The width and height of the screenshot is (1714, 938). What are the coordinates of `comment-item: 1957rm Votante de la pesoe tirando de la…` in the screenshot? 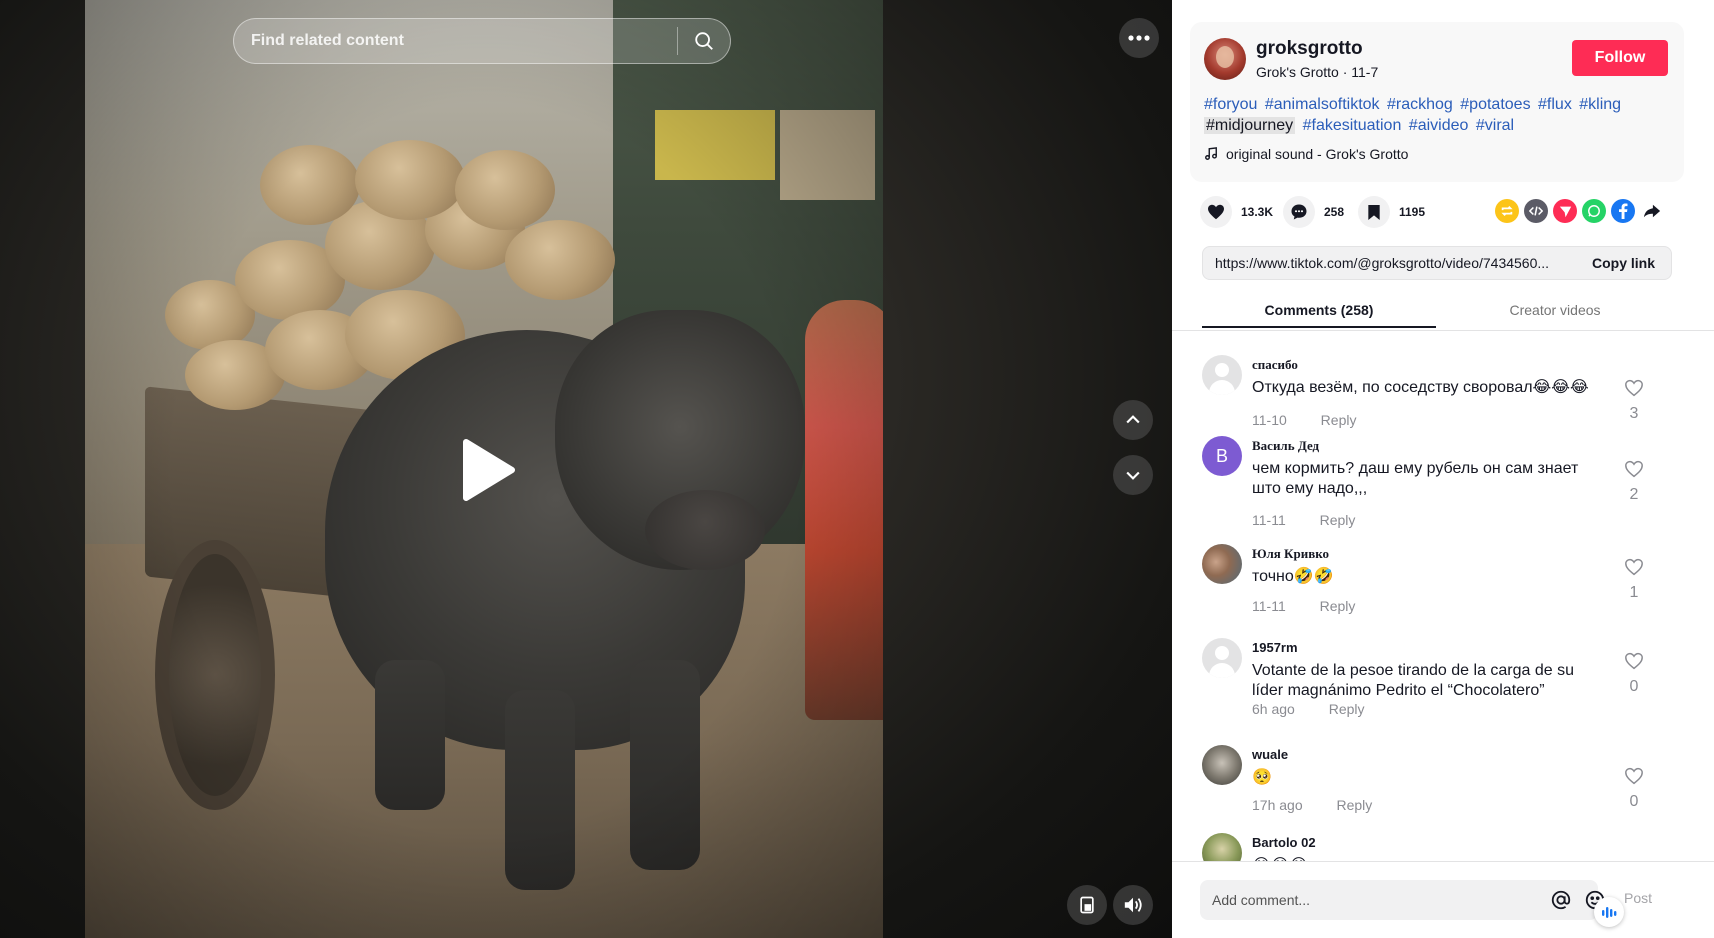 It's located at (1447, 686).